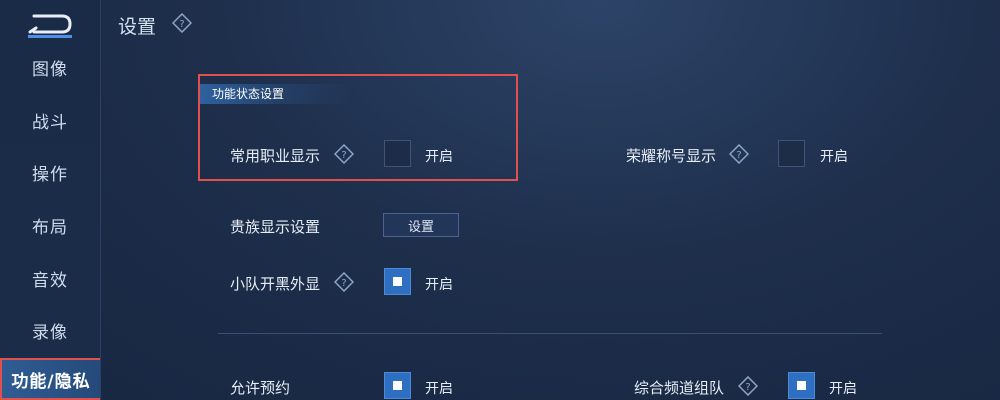 The image size is (1000, 400). Describe the element at coordinates (439, 285) in the screenshot. I see `team-open-black-toggle-text: 开启` at that location.